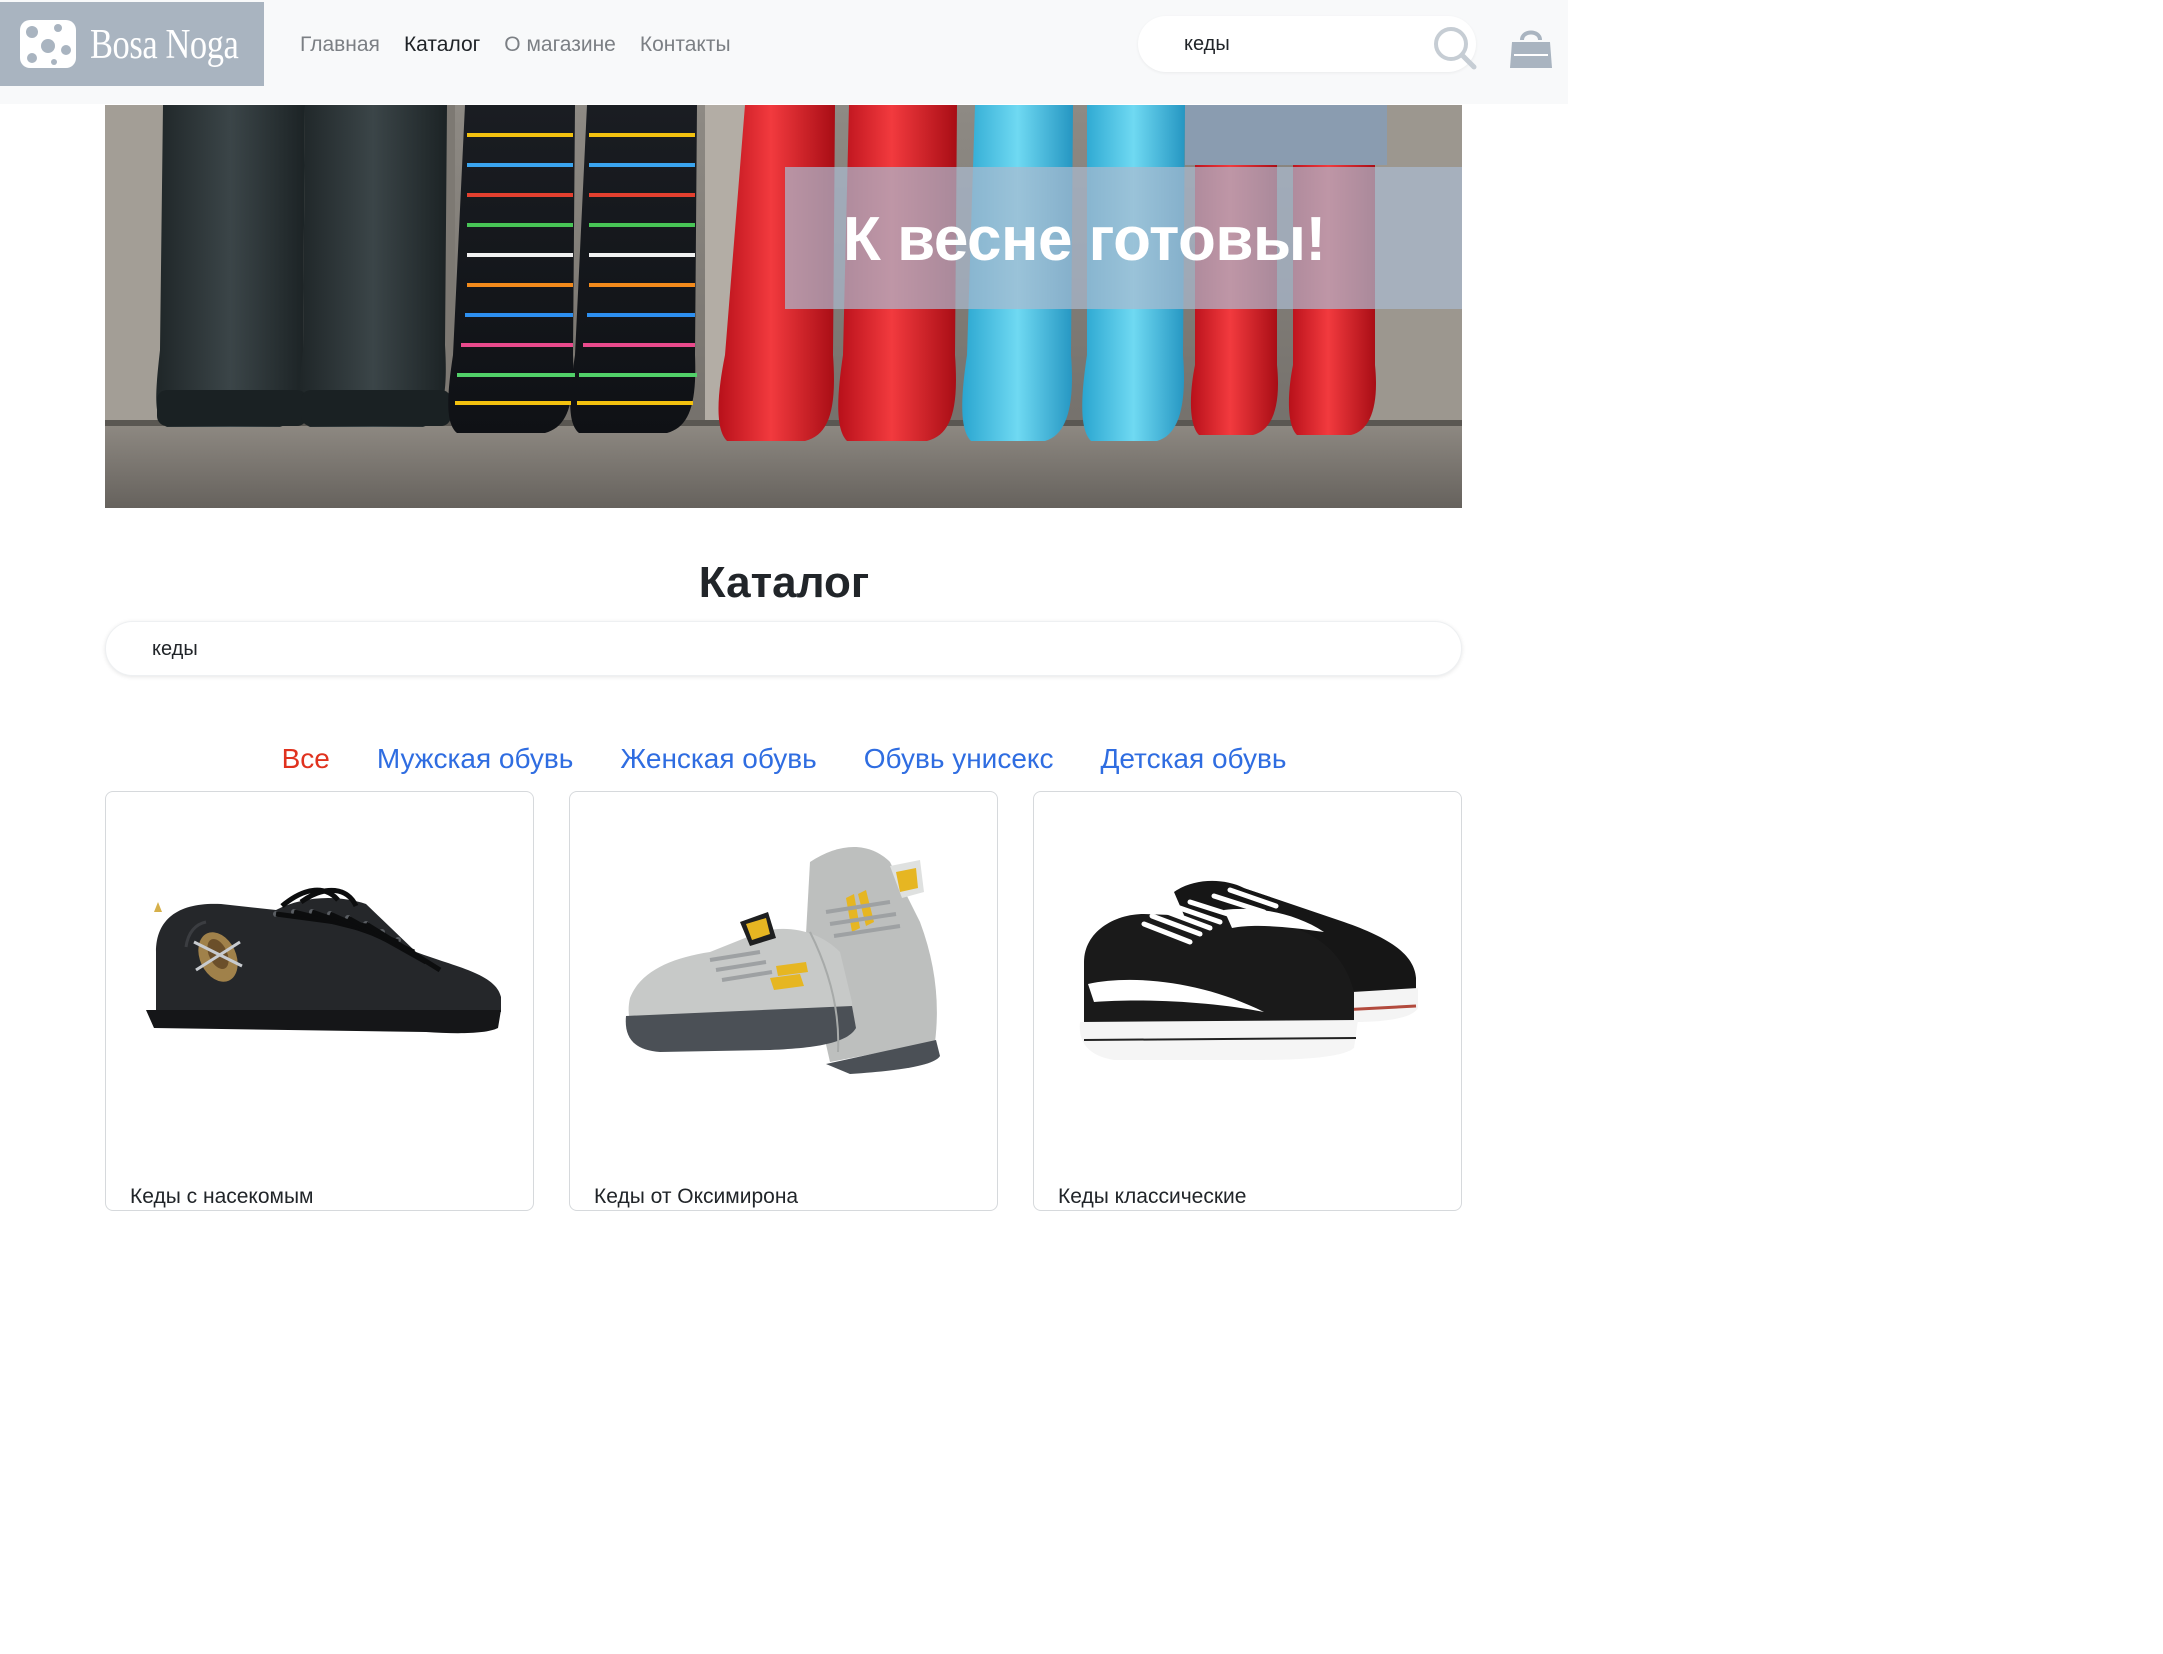 This screenshot has width=2163, height=1654. What do you see at coordinates (164, 45) in the screenshot?
I see `logo-text: Bosa Noga` at bounding box center [164, 45].